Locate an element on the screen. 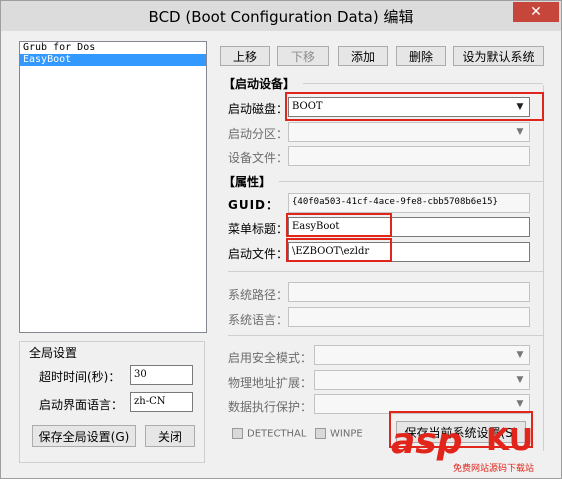  boot-partition-select: ▼ is located at coordinates (409, 132).